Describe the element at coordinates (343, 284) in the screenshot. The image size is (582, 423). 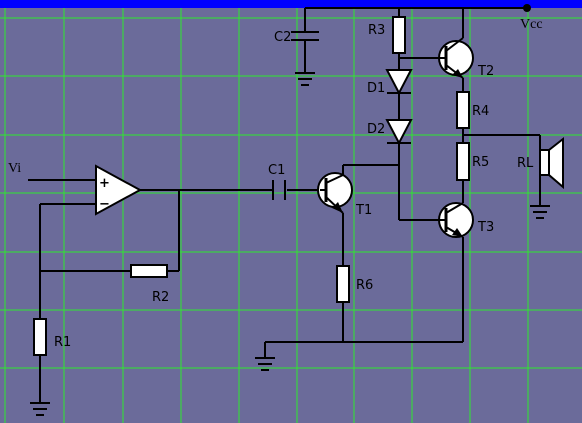
I see `resistor-r6` at that location.